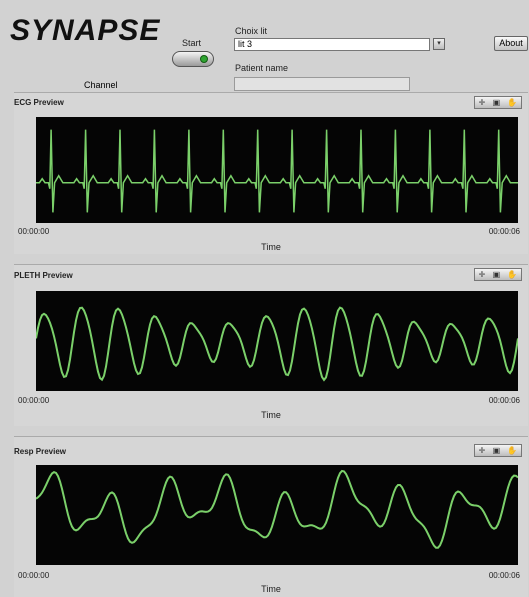 The height and width of the screenshot is (597, 529). What do you see at coordinates (85, 30) in the screenshot?
I see `app-logo: SYNAPSE` at bounding box center [85, 30].